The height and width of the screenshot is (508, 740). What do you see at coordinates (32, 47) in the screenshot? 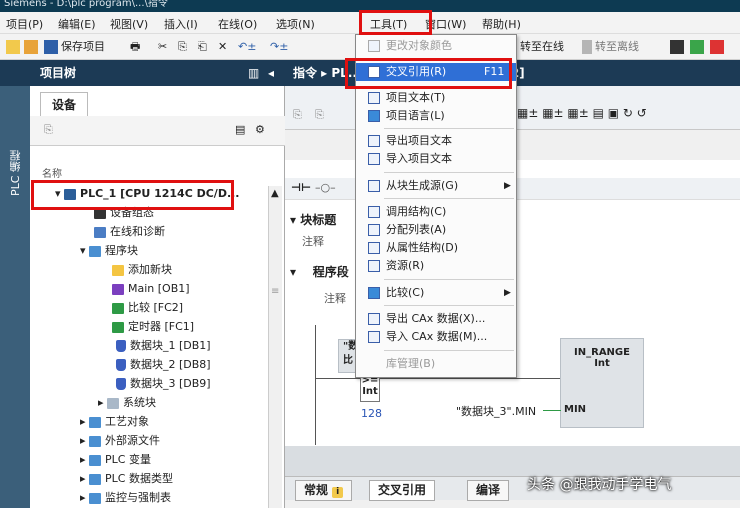
I see `open-project-icon` at bounding box center [32, 47].